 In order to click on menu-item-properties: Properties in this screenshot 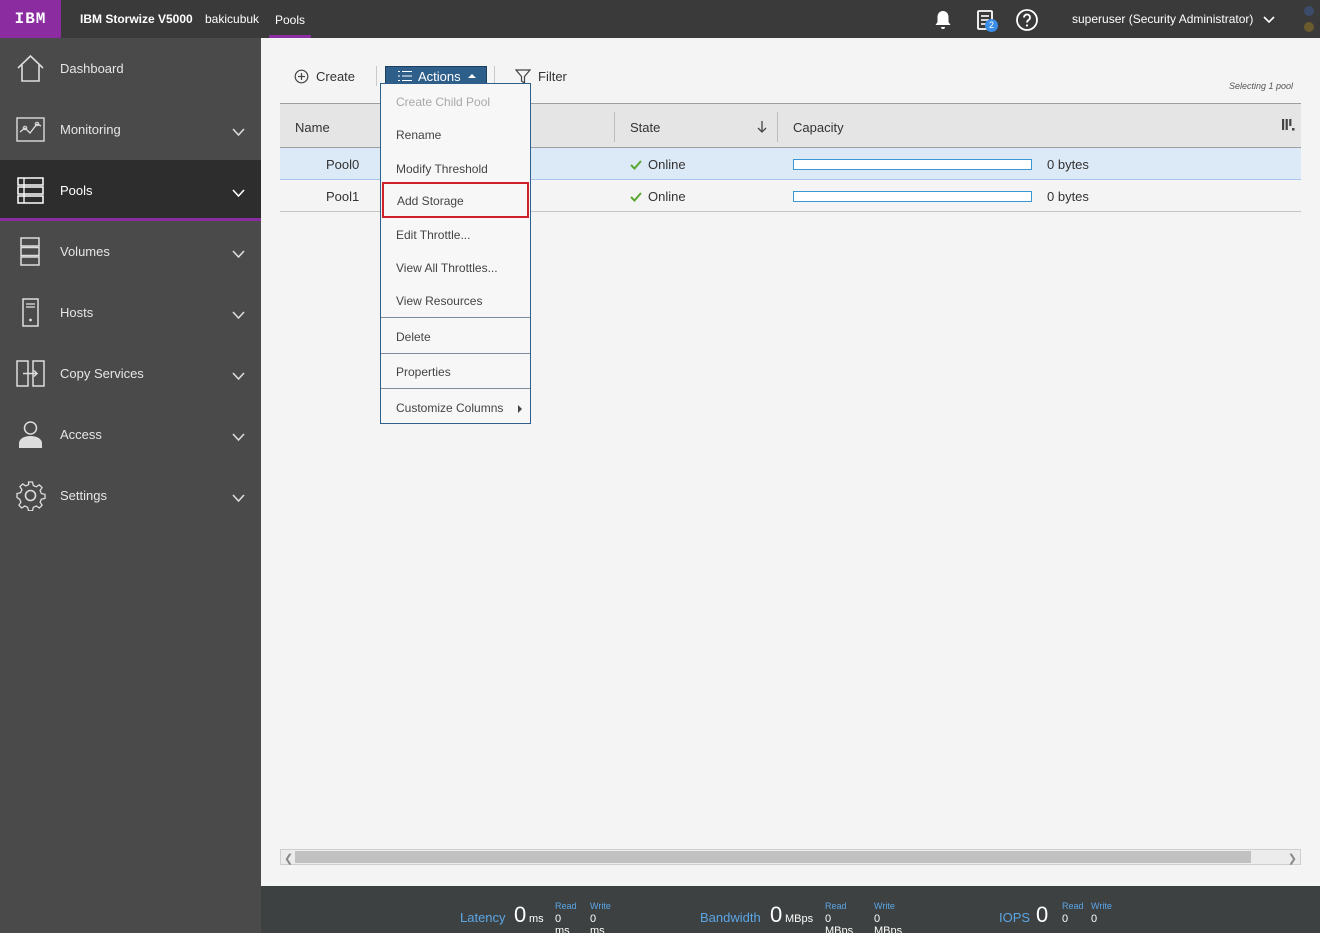, I will do `click(455, 370)`.